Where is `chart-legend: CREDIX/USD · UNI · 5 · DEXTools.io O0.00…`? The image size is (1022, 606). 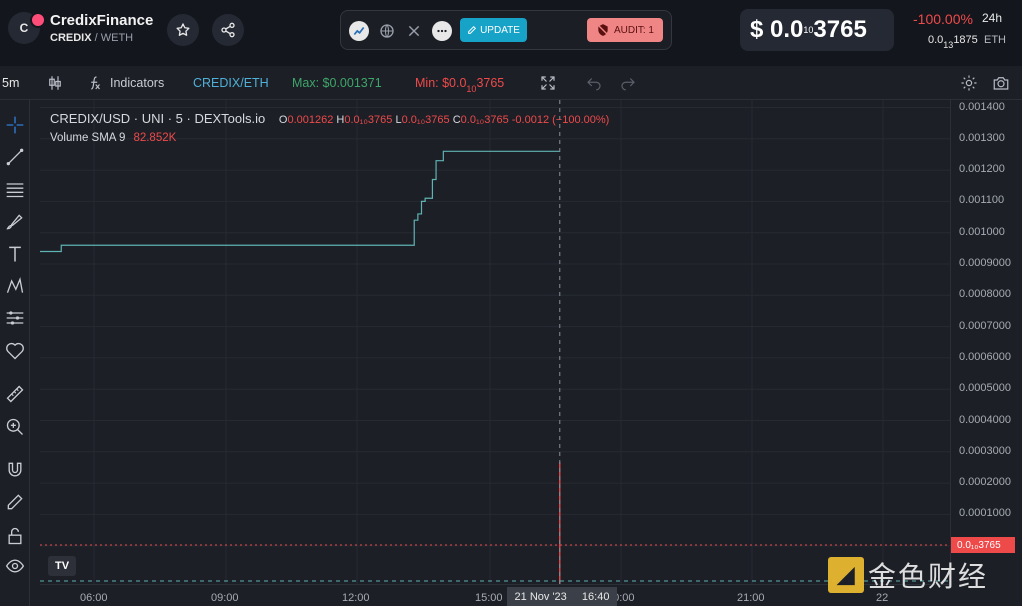
chart-legend: CREDIX/USD · UNI · 5 · DEXTools.io O0.00… is located at coordinates (329, 118).